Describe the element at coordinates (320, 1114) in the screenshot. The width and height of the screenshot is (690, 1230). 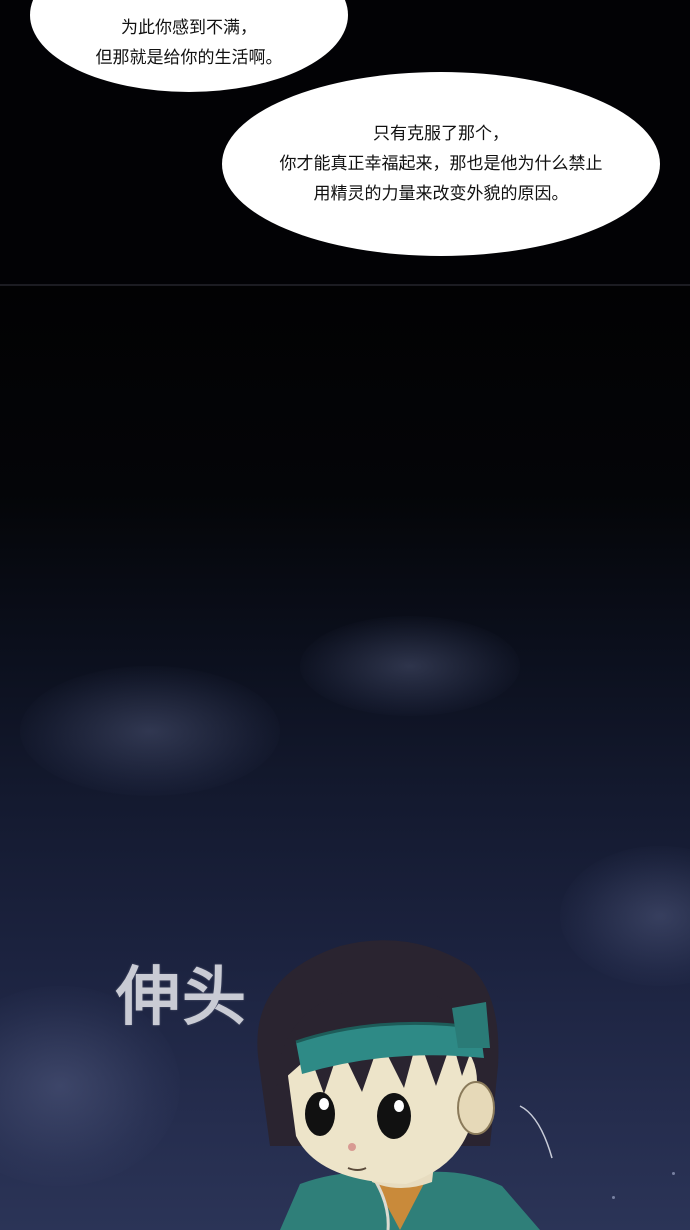
I see `character-left-eye` at that location.